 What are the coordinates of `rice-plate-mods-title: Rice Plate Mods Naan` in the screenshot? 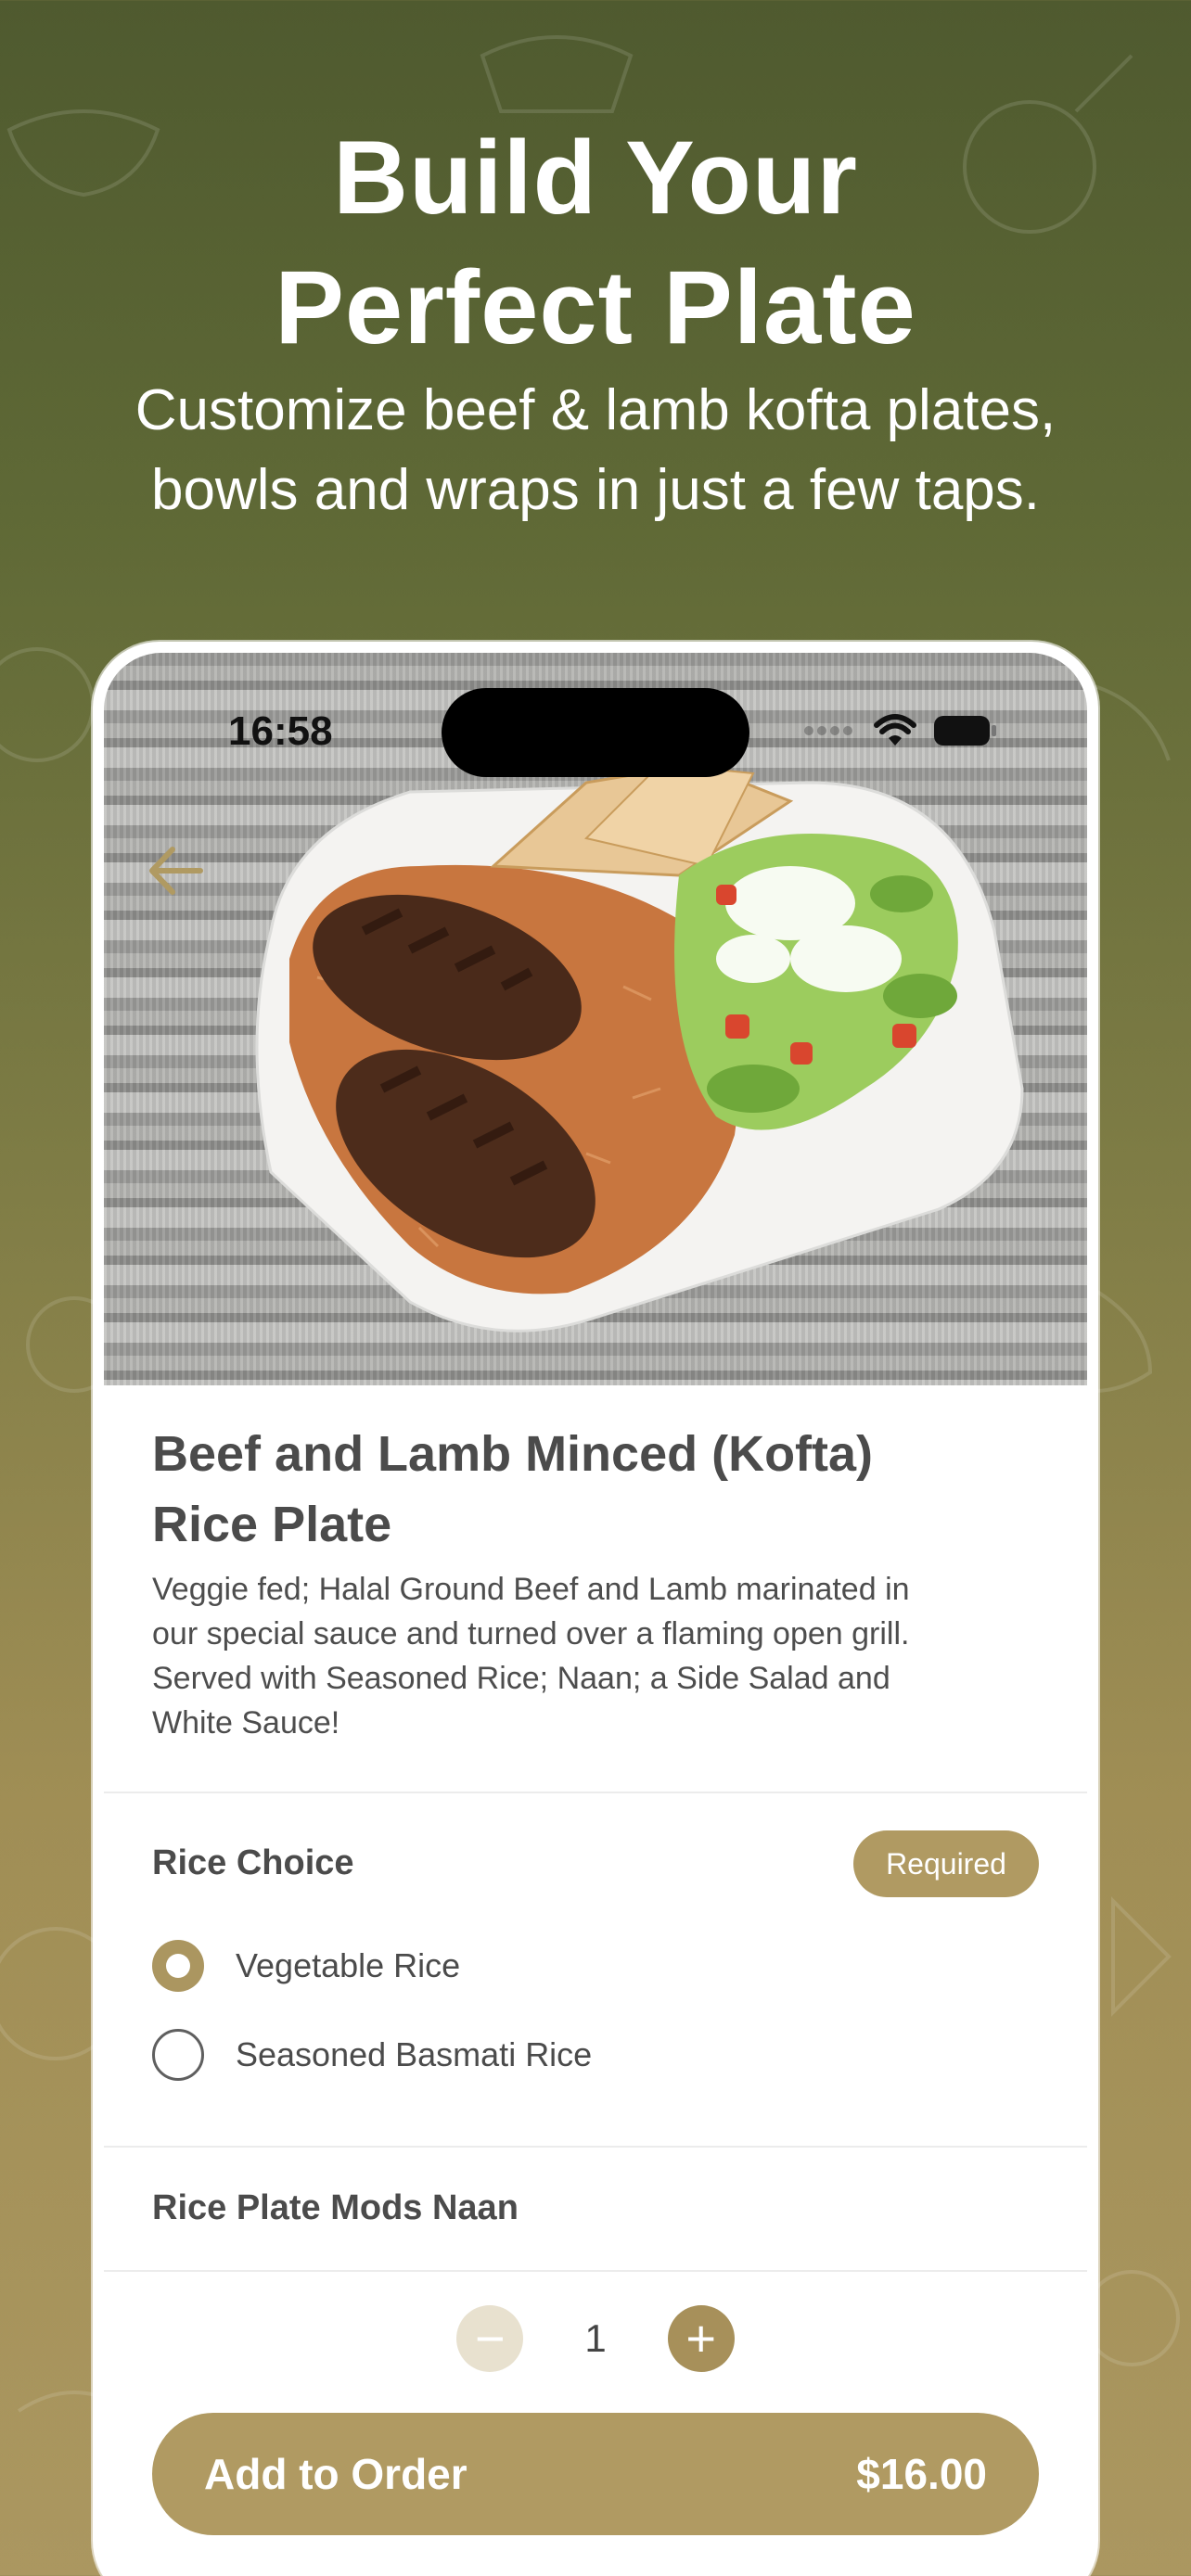 It's located at (335, 2208).